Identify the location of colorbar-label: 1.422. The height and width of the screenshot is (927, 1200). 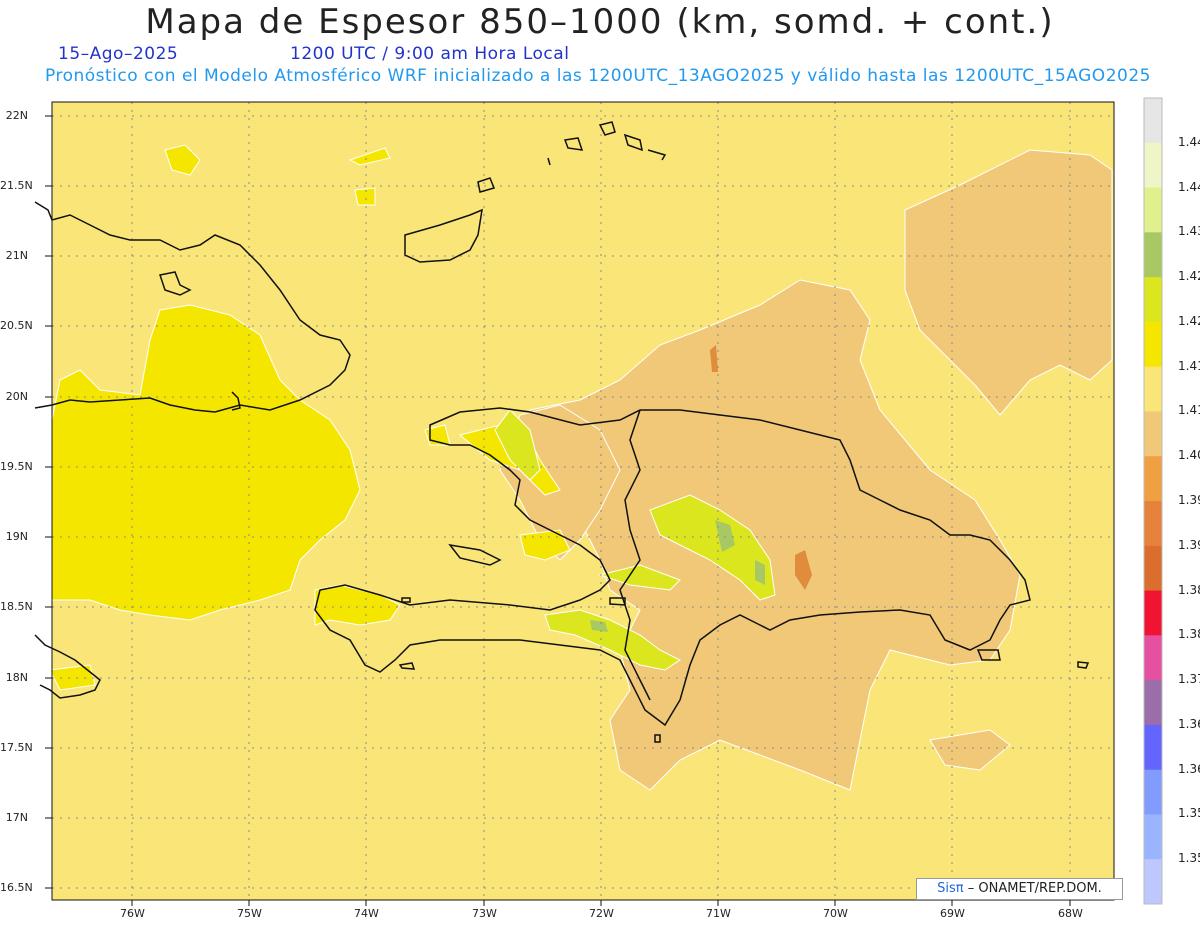
(1189, 320).